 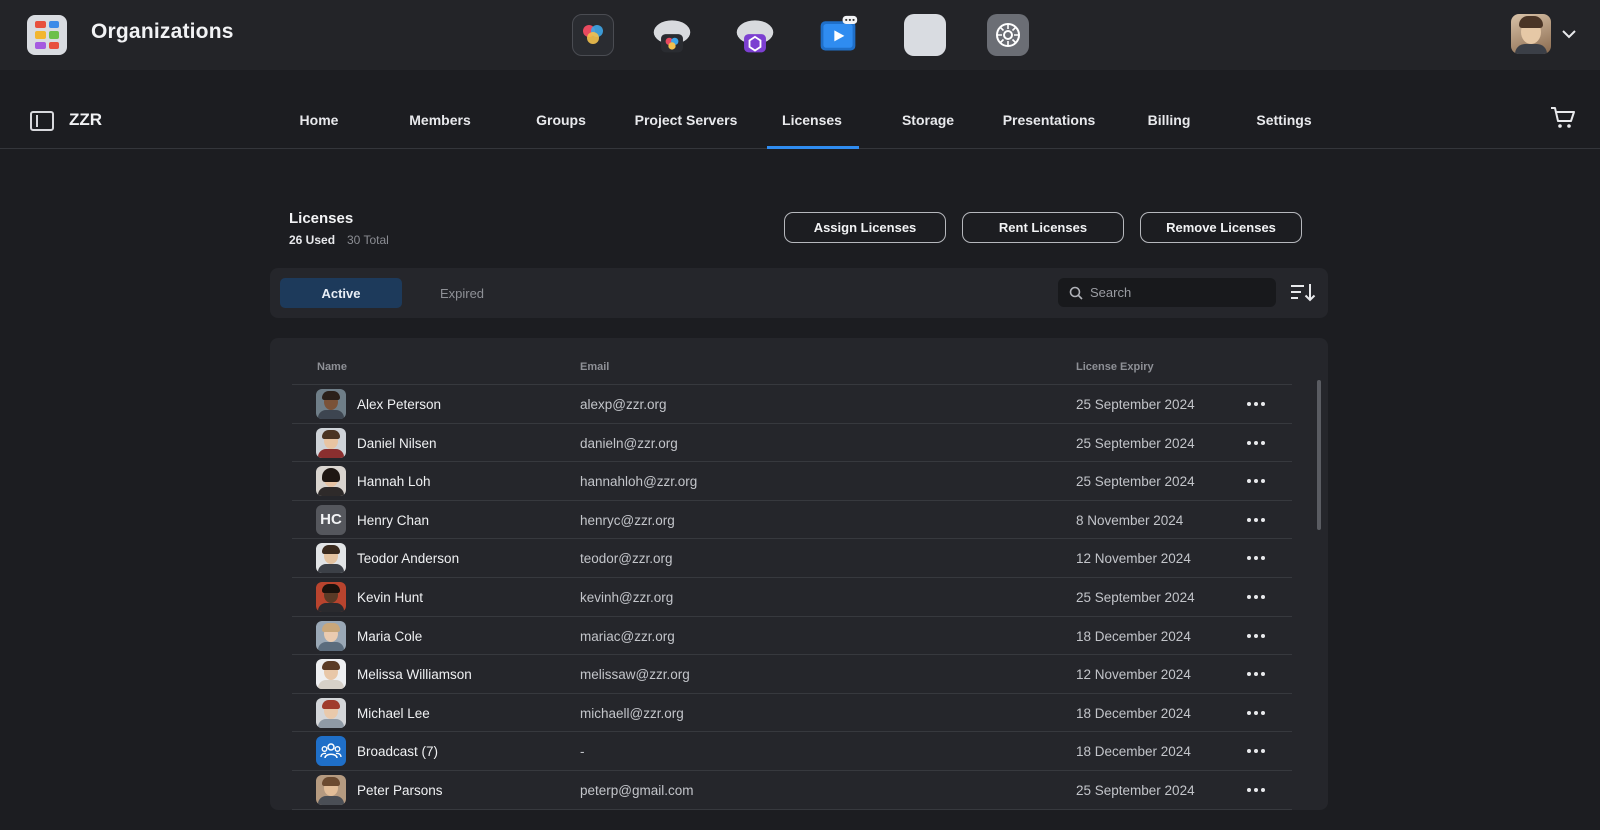 I want to click on member-email: peterp@gmail.com, so click(x=637, y=790).